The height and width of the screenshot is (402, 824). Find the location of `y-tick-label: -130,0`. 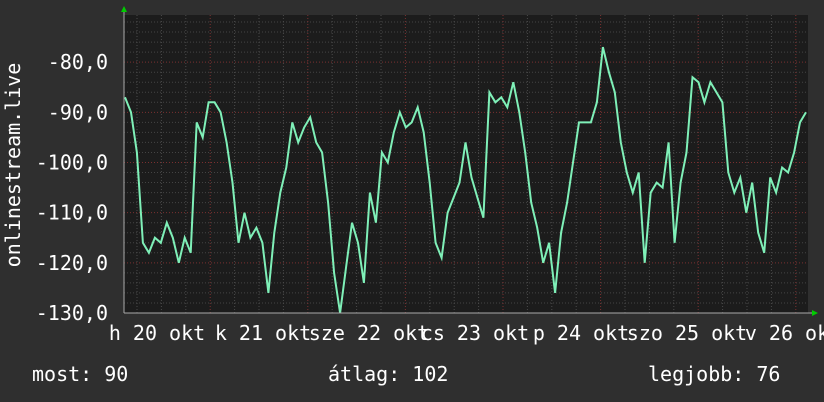

y-tick-label: -130,0 is located at coordinates (72, 313).